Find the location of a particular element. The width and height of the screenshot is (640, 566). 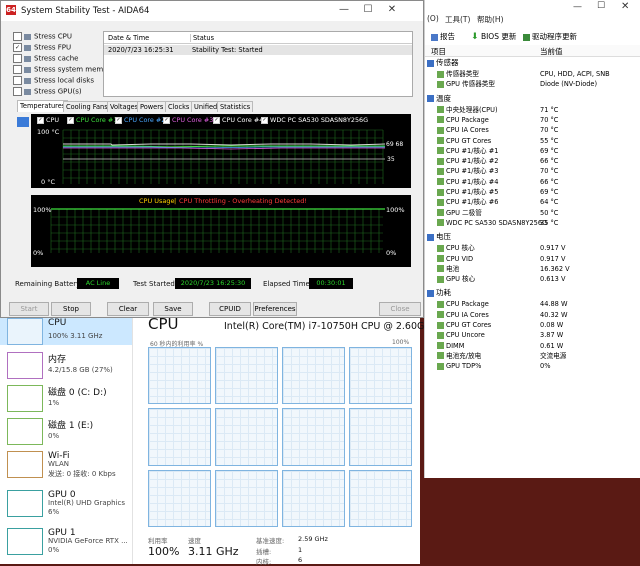

sensor-row: GPU 传感器类型 Diode (NV-Diode) is located at coordinates (532, 84).